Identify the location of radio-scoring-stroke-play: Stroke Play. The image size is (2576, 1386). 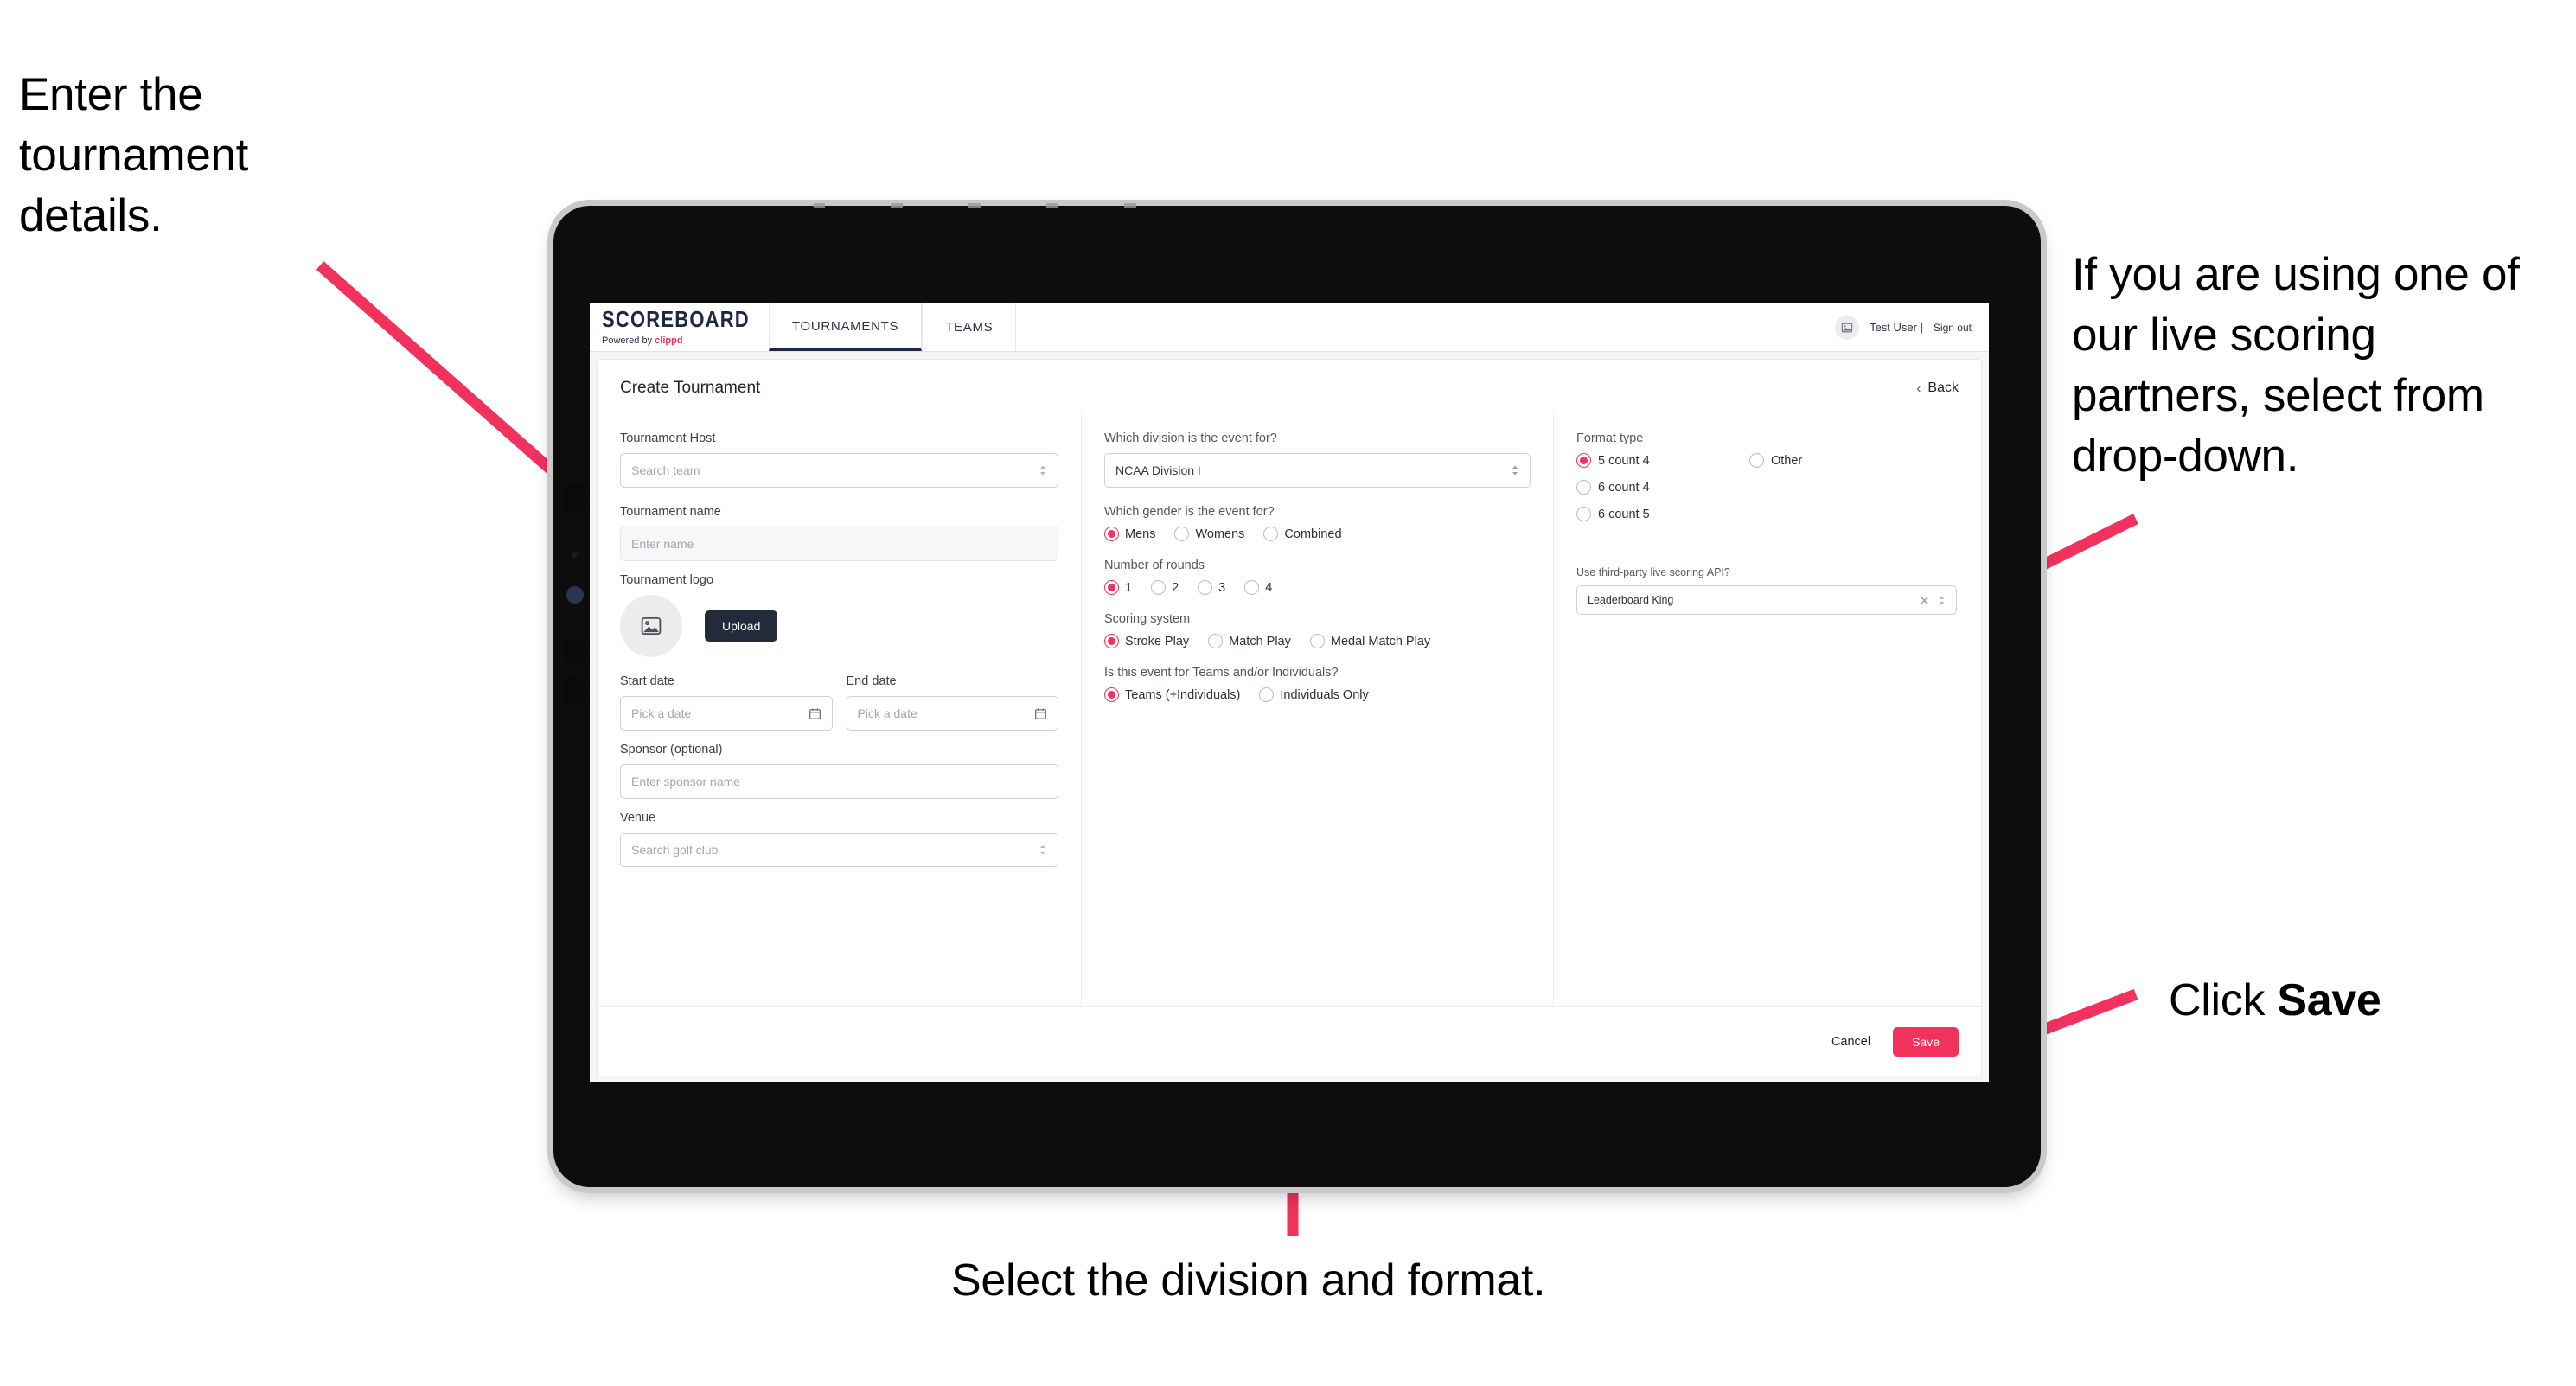
(1146, 641).